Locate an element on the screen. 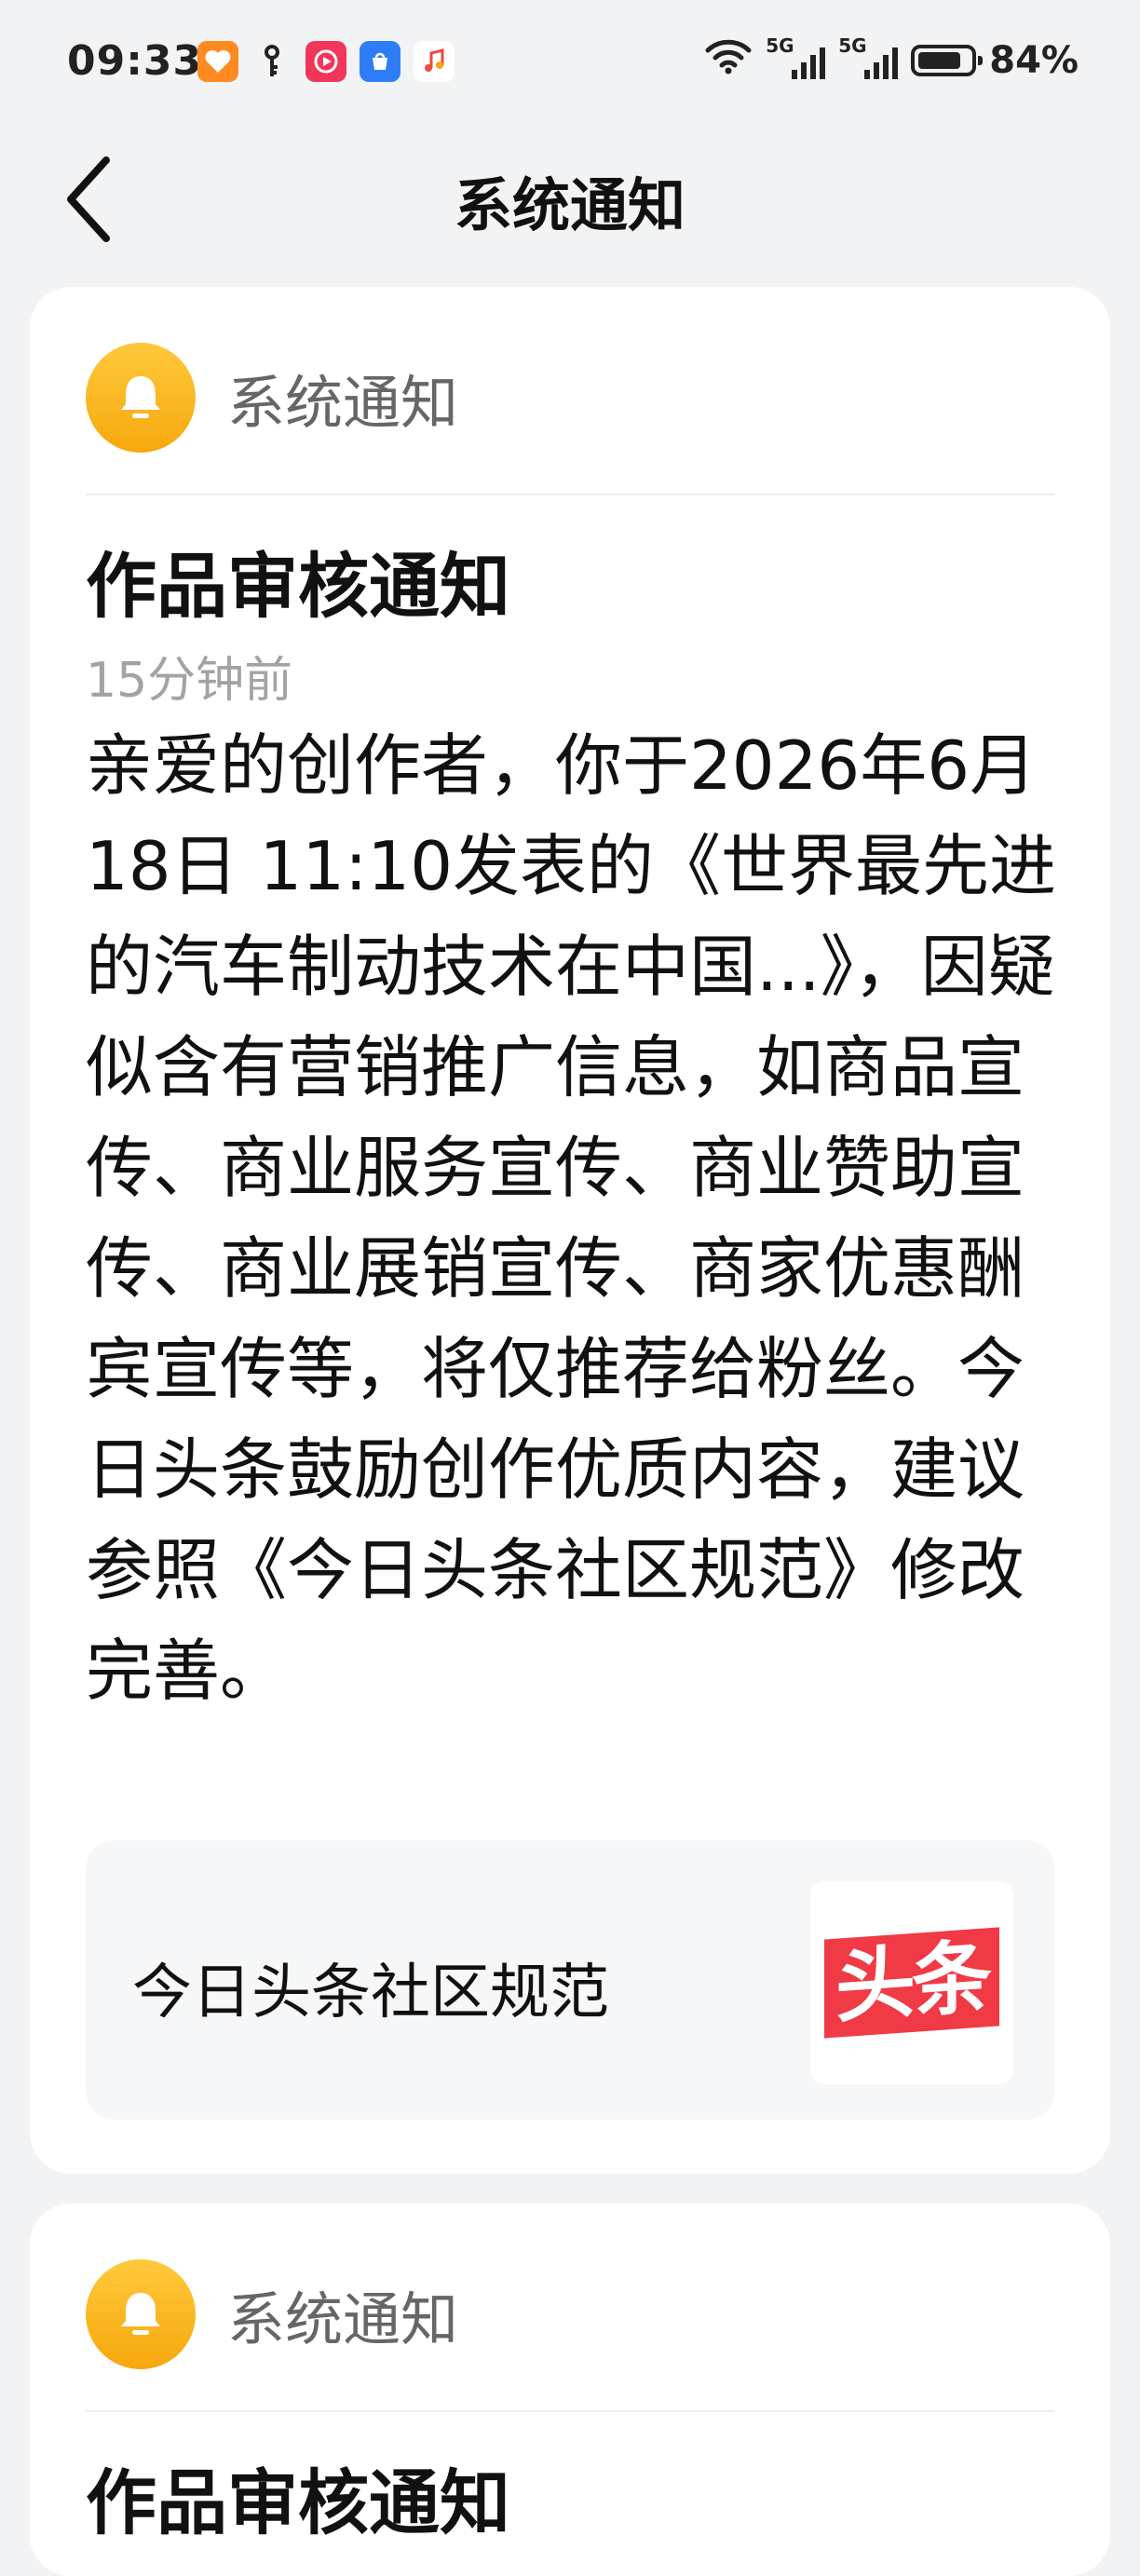  battery-percent: 84% is located at coordinates (1034, 60).